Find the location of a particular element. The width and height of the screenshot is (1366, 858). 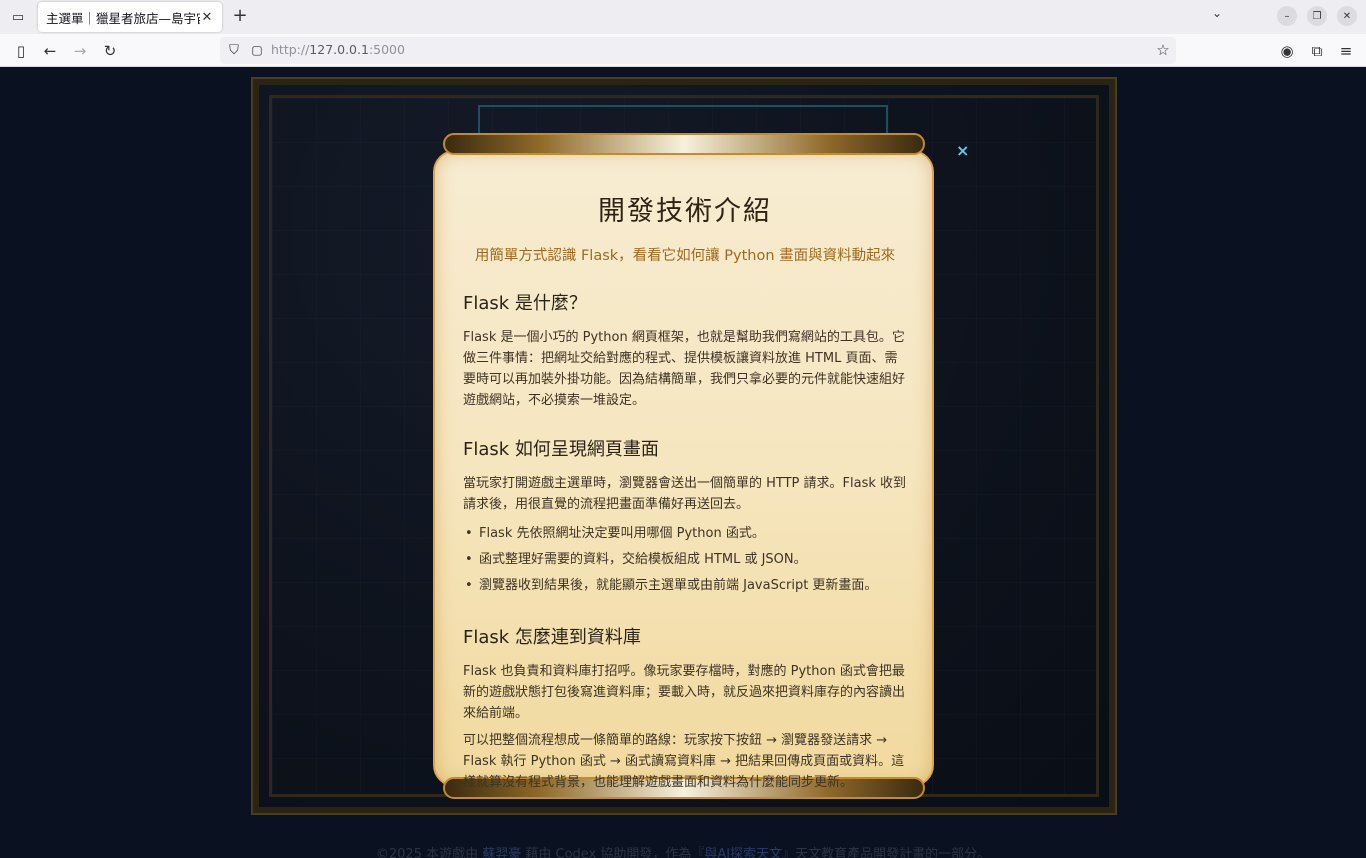

list-item: 函式整理好需要的資料，交給模板組成 HTML 或 JSON。 is located at coordinates (685, 560).